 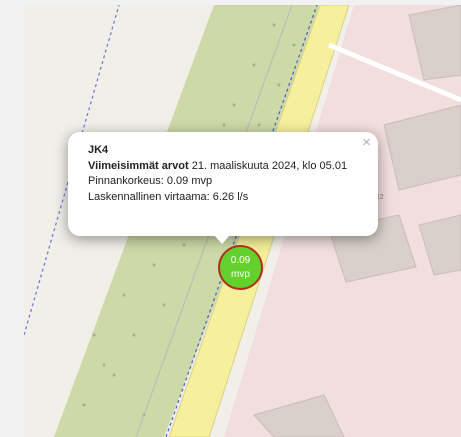 I want to click on latest-values-date: 21. maaliskuuta 2024, klo 05.01, so click(x=269, y=165).